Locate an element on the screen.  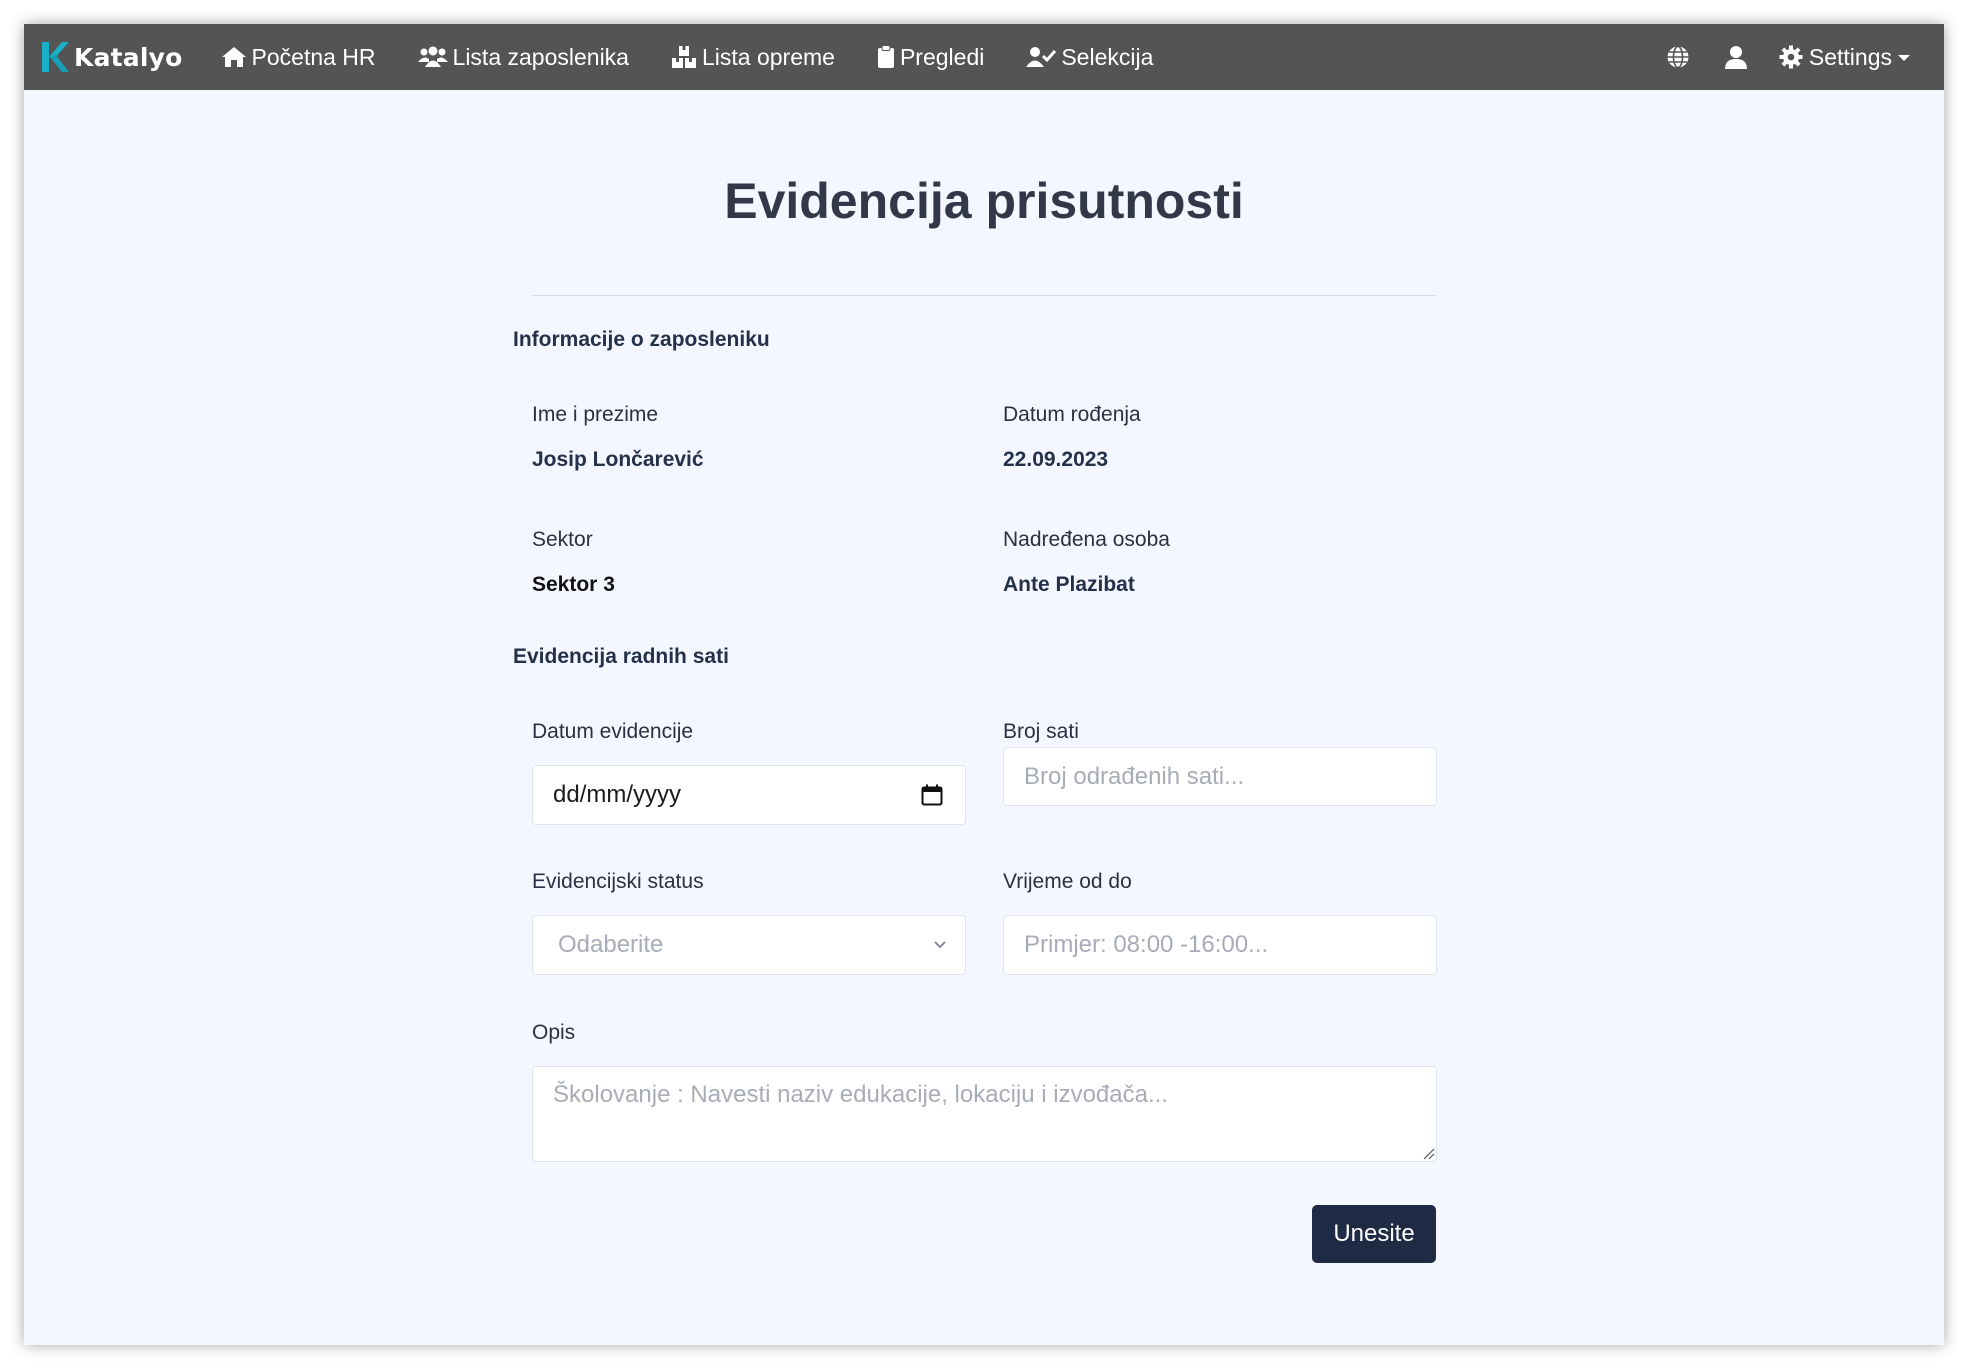
status-label: Evidencijski status is located at coordinates (618, 881).